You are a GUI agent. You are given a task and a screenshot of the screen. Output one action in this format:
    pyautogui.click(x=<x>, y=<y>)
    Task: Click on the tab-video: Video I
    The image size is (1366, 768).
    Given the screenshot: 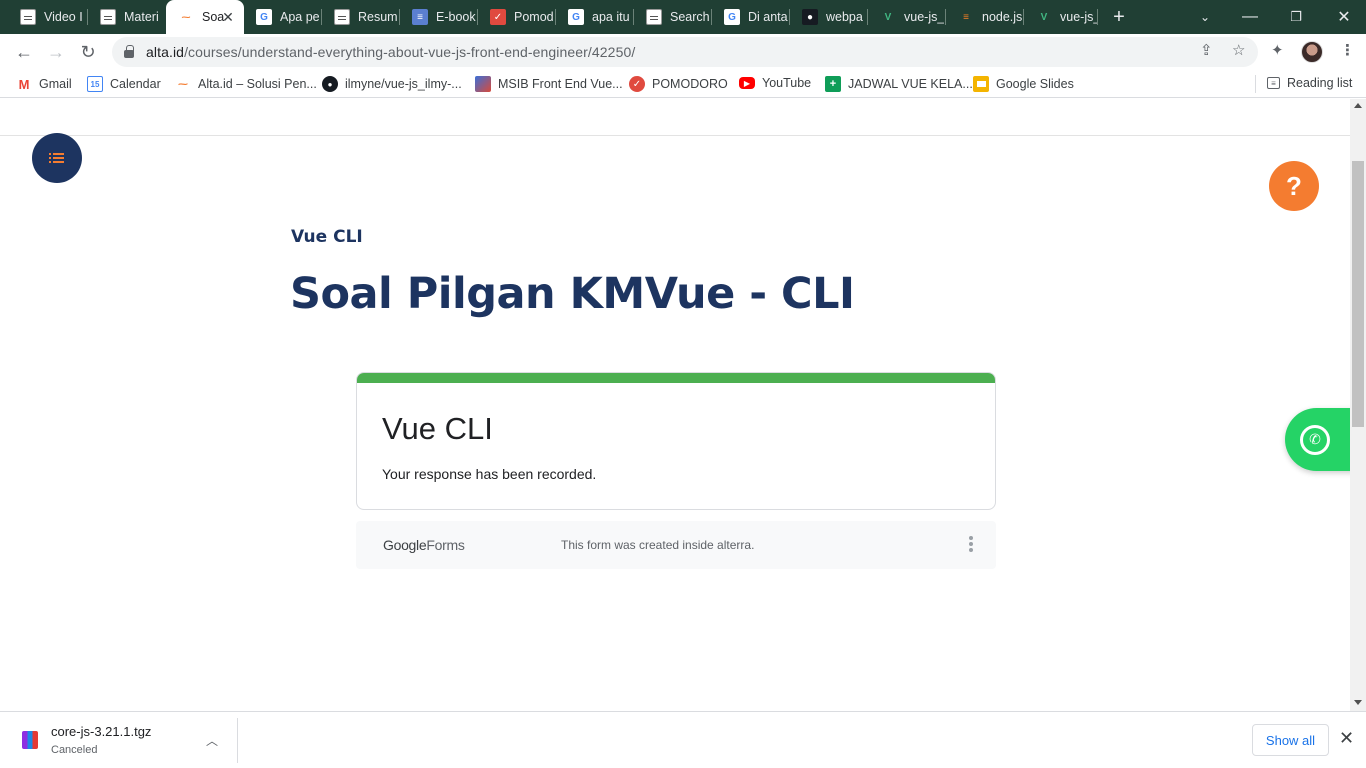 What is the action you would take?
    pyautogui.click(x=48, y=17)
    